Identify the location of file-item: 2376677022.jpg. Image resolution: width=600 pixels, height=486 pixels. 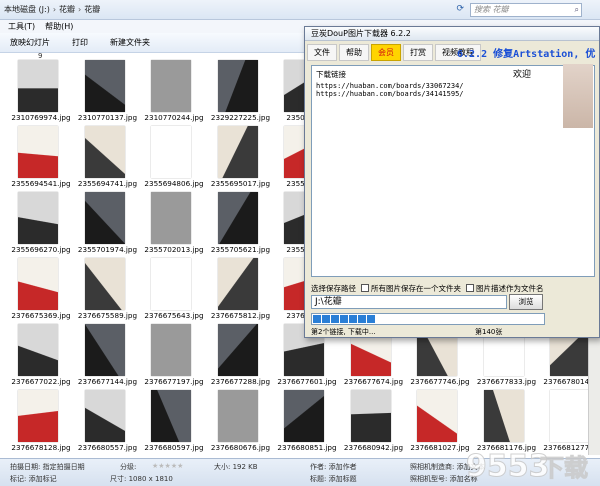
(41, 357).